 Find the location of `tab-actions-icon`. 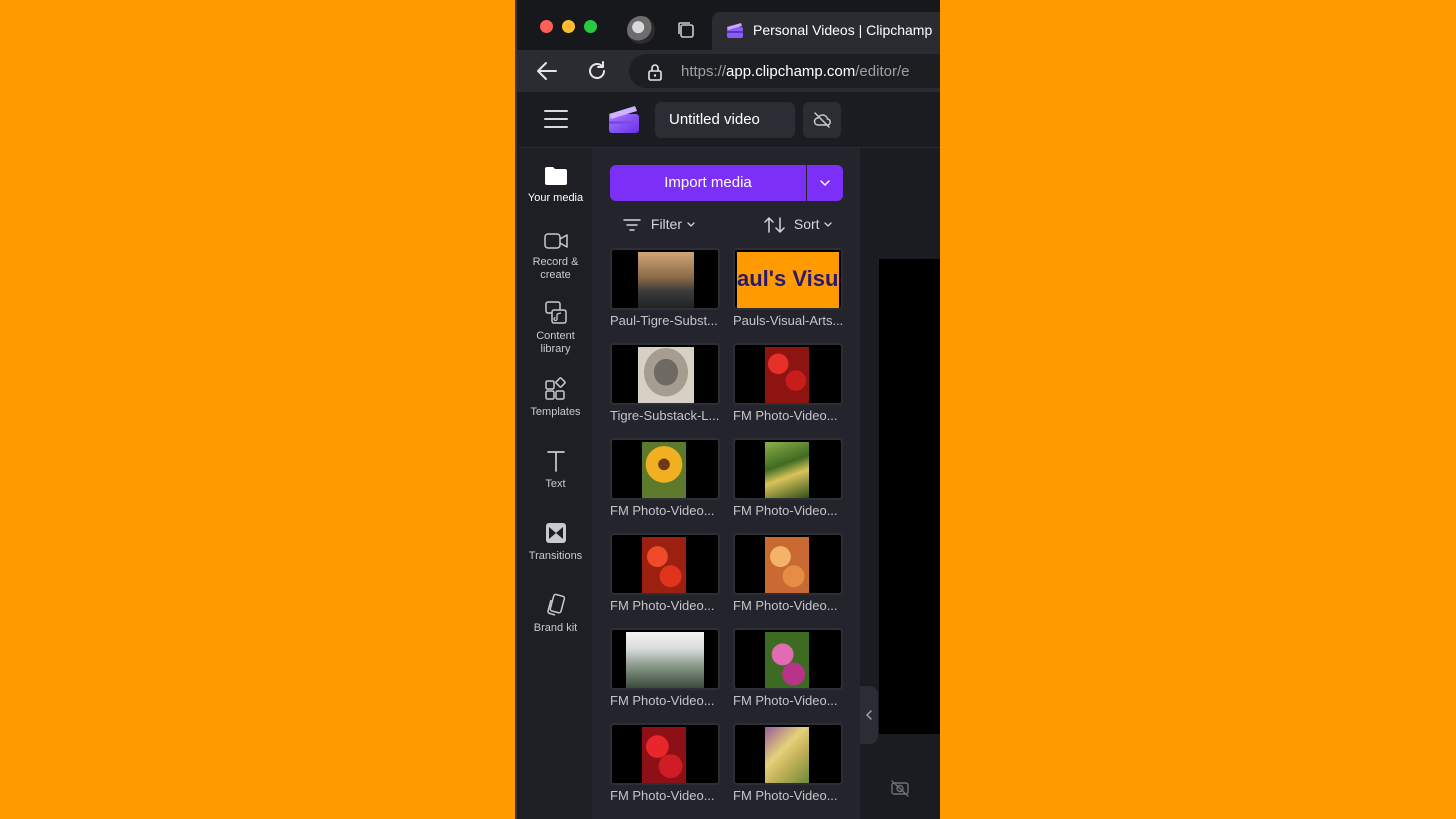

tab-actions-icon is located at coordinates (686, 30).